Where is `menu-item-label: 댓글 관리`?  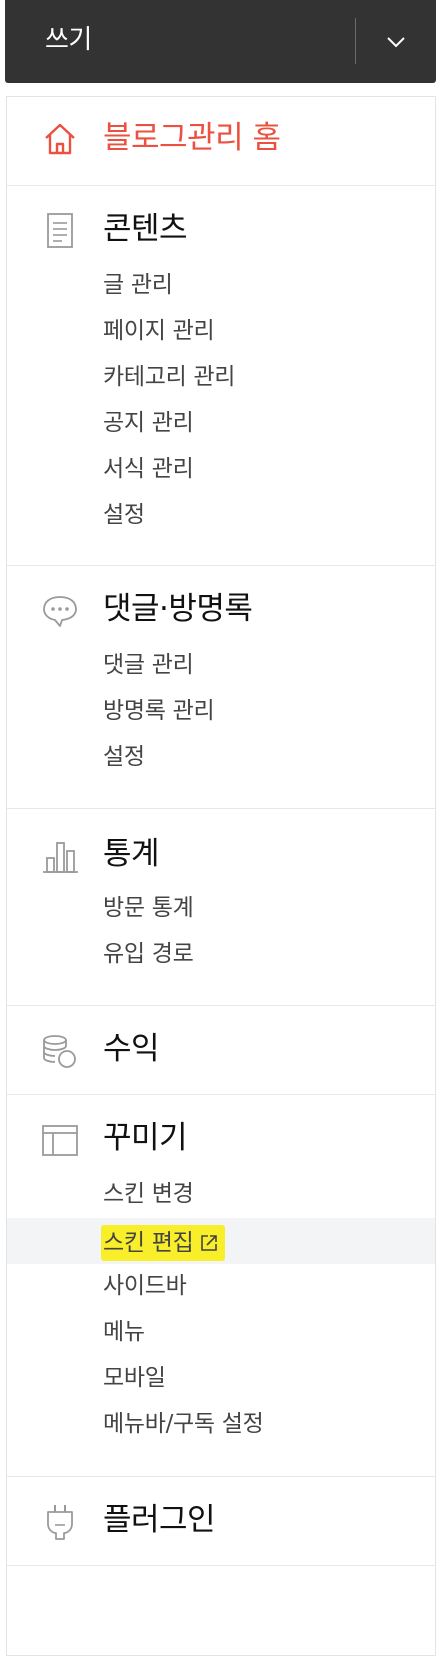
menu-item-label: 댓글 관리 is located at coordinates (148, 665).